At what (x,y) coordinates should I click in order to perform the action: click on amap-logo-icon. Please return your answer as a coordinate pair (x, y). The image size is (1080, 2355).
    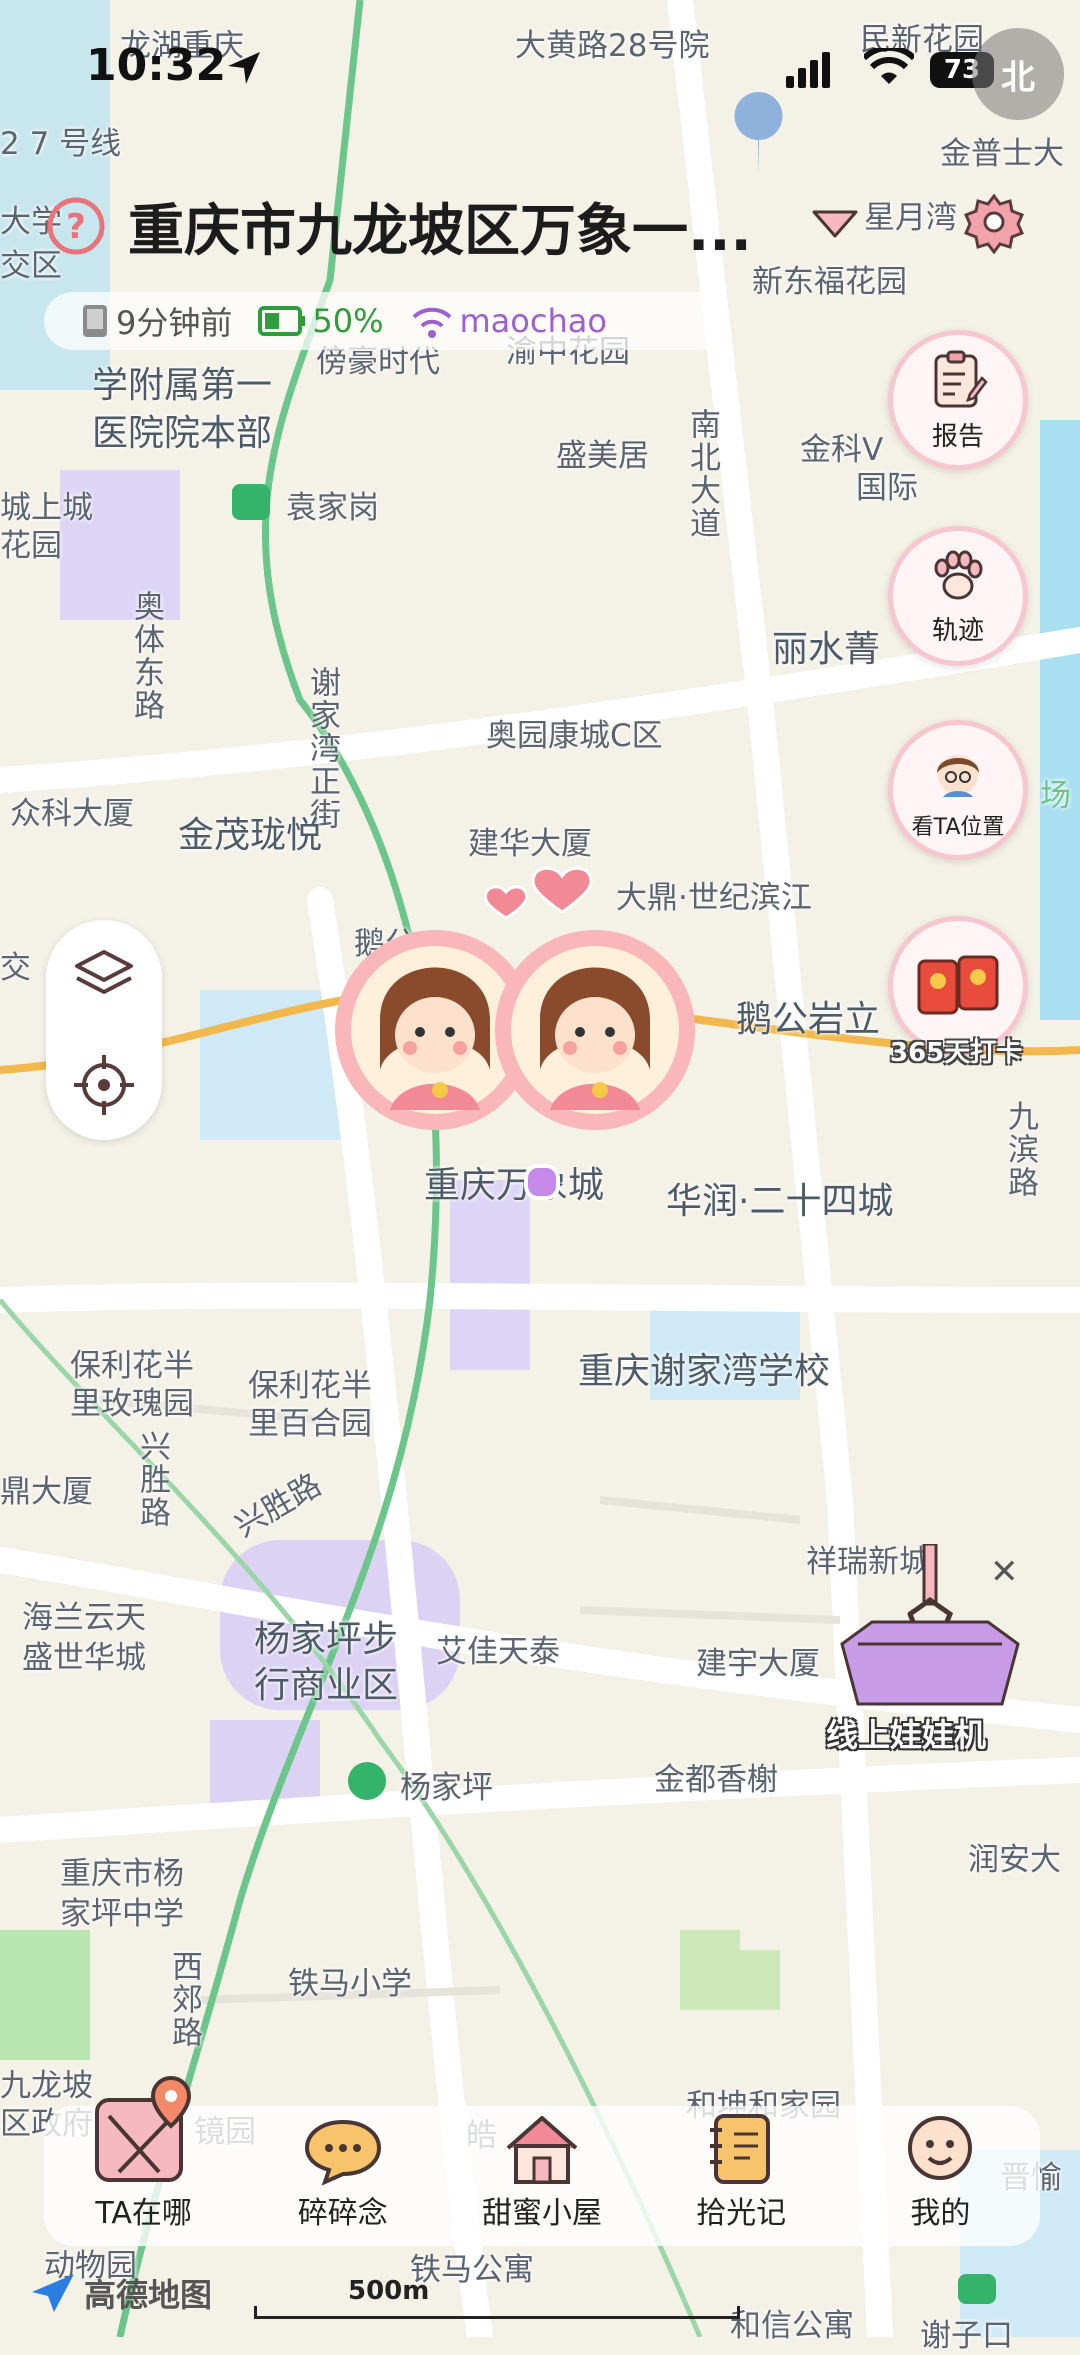
    Looking at the image, I should click on (53, 2293).